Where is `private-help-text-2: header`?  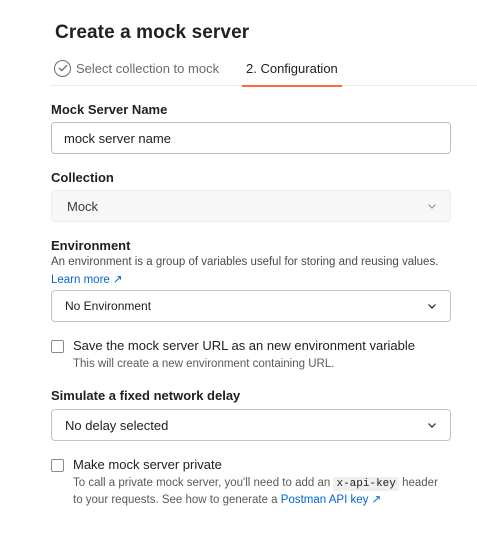 private-help-text-2: header is located at coordinates (420, 483).